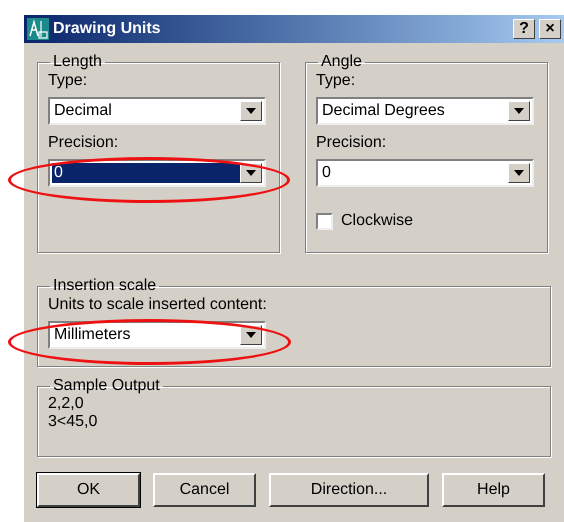 The width and height of the screenshot is (564, 522). I want to click on dropdown-field: Decimal Degrees, so click(425, 111).